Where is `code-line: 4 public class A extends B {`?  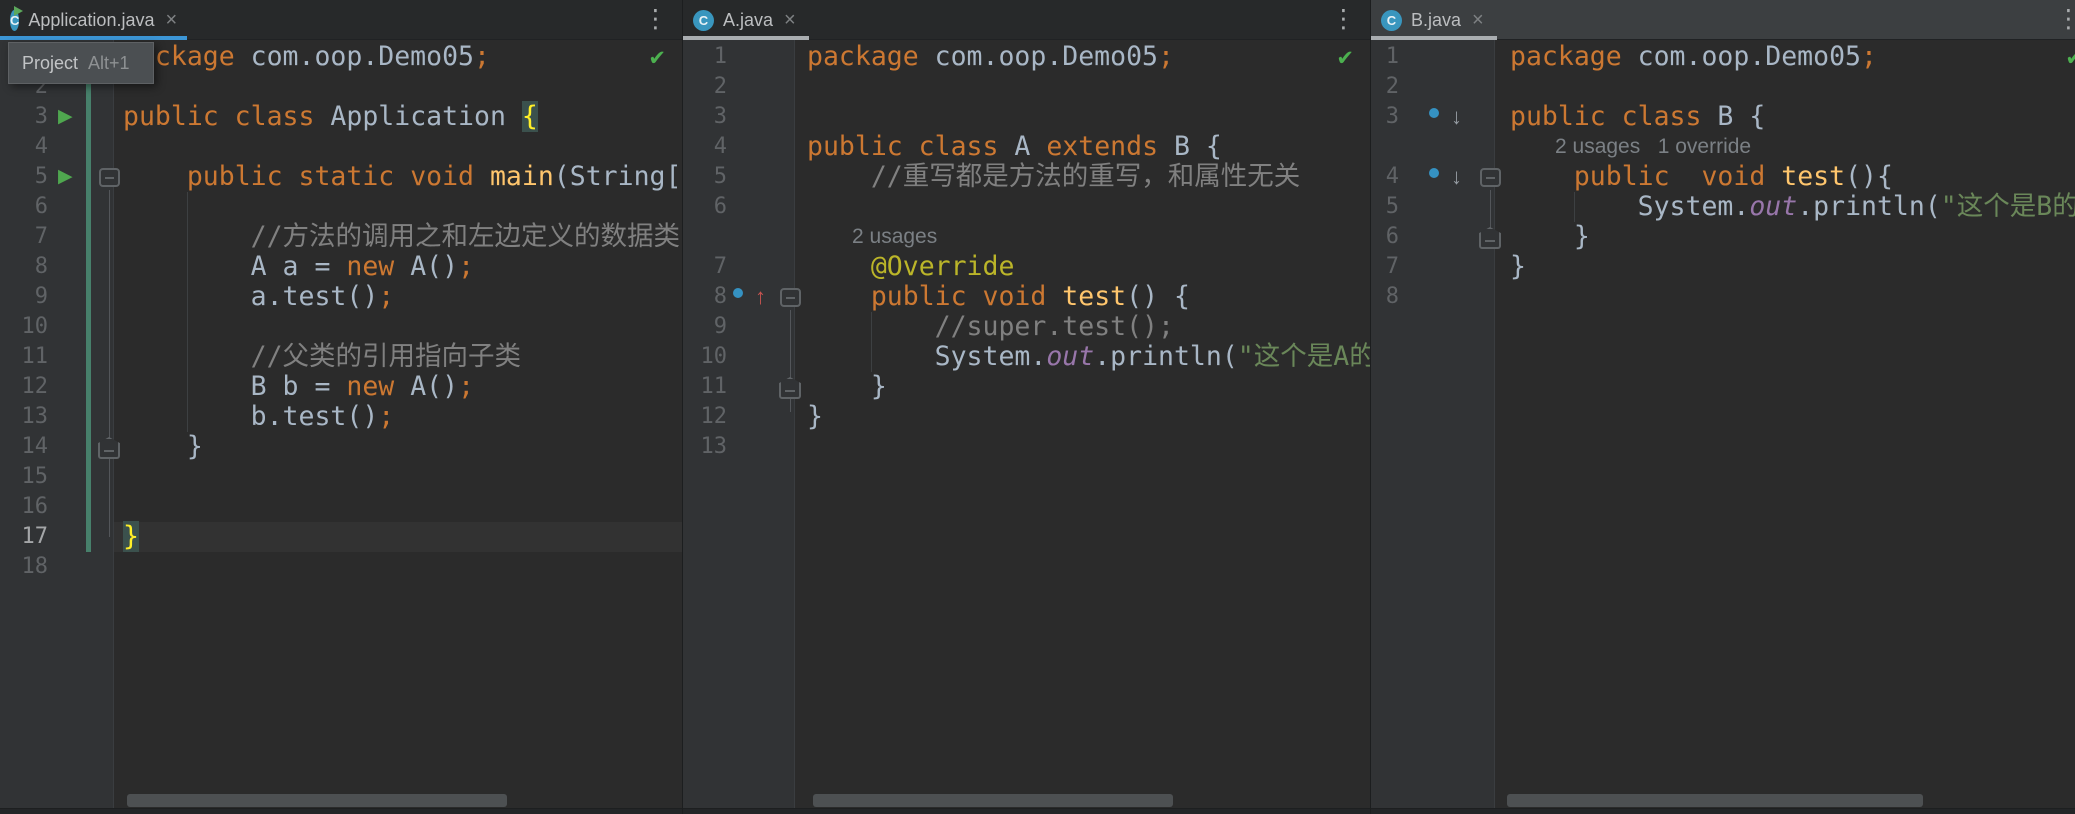 code-line: 4 public class A extends B { is located at coordinates (1026, 147).